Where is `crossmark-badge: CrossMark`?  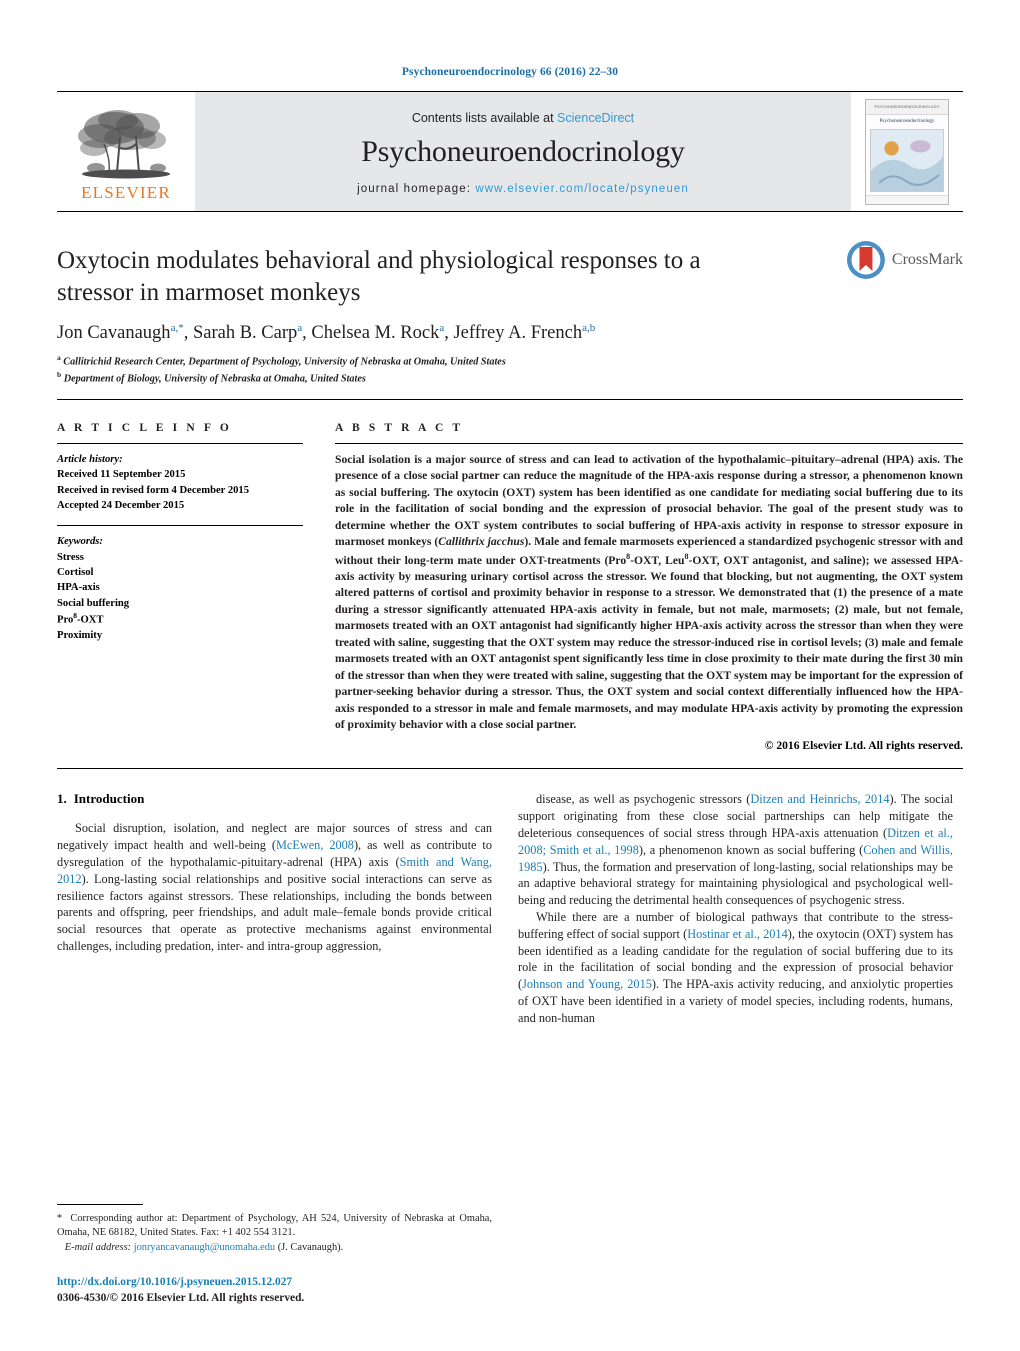 crossmark-badge: CrossMark is located at coordinates (904, 260).